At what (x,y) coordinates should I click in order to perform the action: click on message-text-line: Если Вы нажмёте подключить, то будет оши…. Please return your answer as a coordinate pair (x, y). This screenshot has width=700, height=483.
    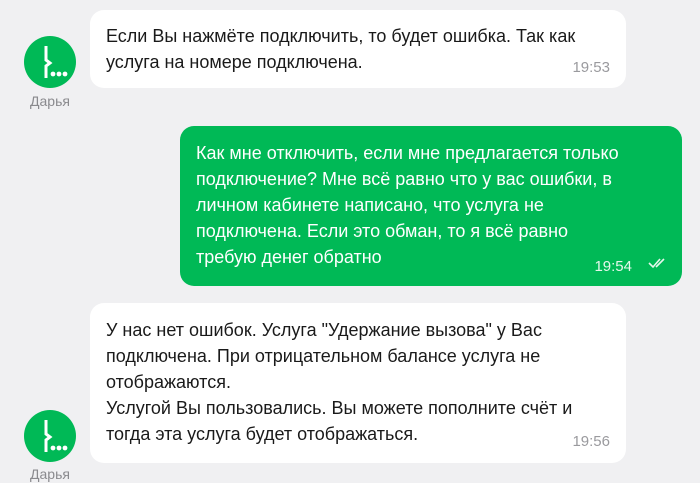
    Looking at the image, I should click on (341, 36).